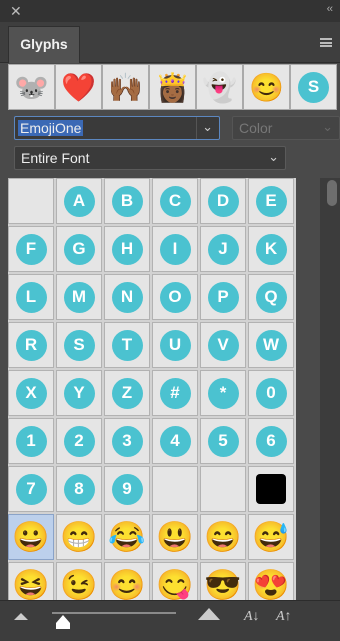 The width and height of the screenshot is (340, 641). I want to click on glyph-cell: 7, so click(31, 489).